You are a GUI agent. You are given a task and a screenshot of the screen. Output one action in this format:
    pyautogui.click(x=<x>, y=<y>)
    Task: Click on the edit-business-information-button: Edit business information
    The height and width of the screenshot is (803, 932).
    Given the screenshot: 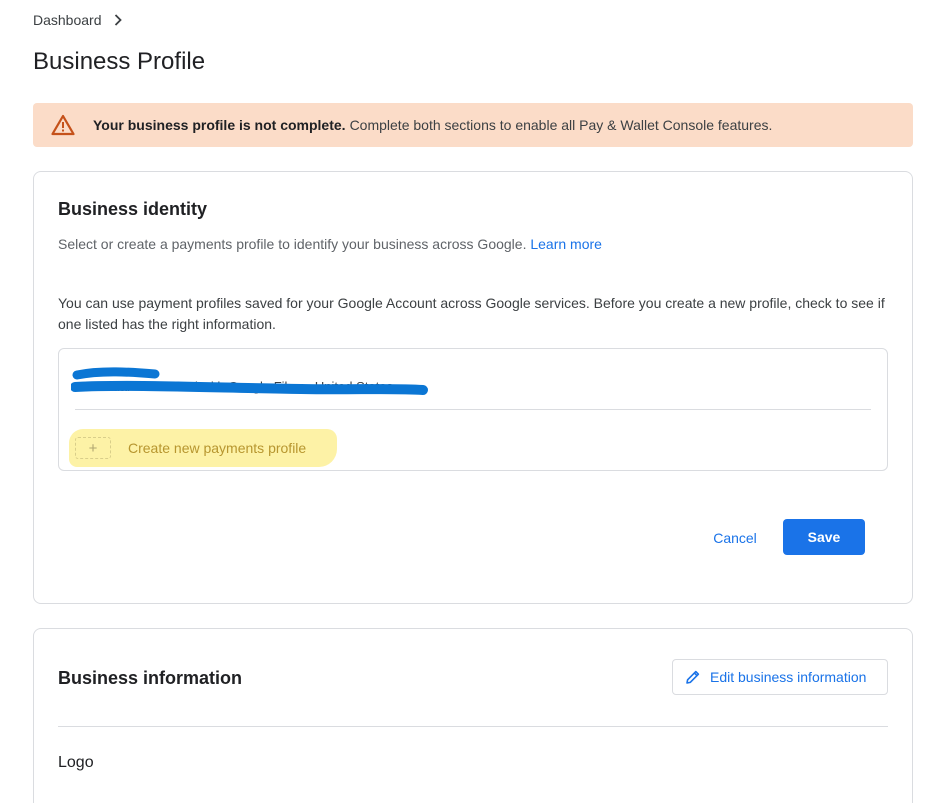 What is the action you would take?
    pyautogui.click(x=780, y=677)
    